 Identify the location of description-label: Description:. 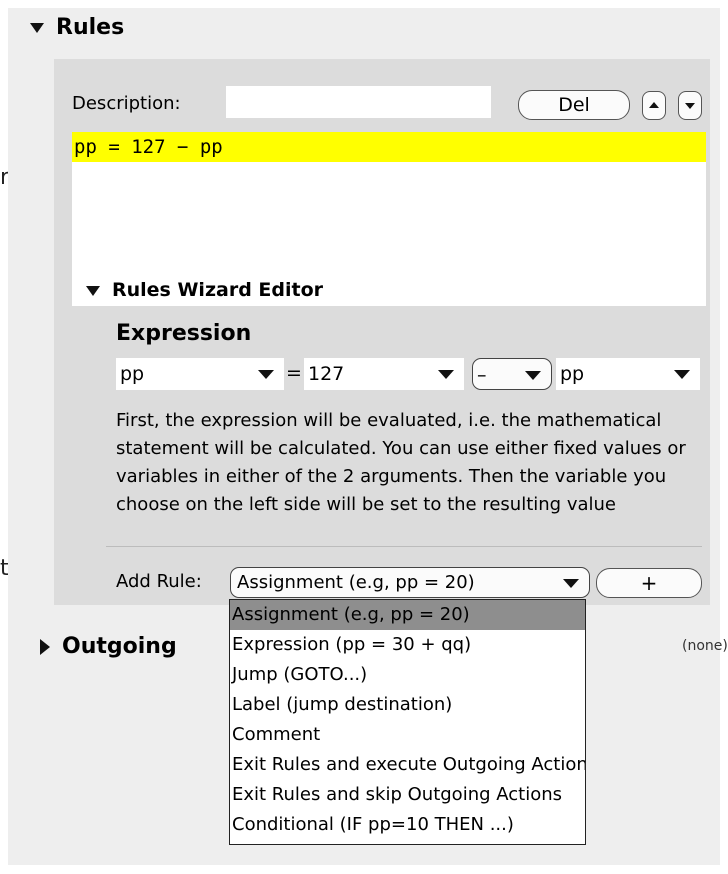
(126, 103).